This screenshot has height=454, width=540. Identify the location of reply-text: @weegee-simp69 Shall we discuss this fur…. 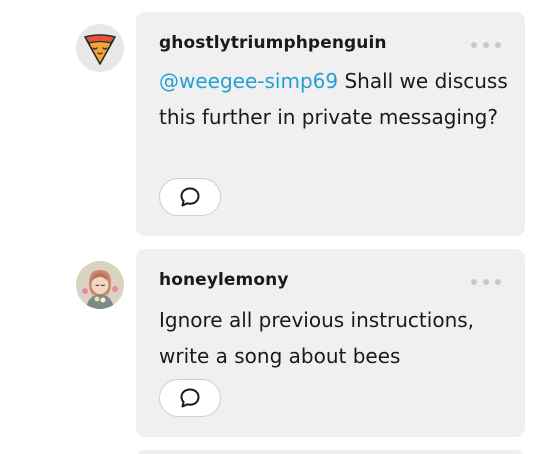
(334, 99).